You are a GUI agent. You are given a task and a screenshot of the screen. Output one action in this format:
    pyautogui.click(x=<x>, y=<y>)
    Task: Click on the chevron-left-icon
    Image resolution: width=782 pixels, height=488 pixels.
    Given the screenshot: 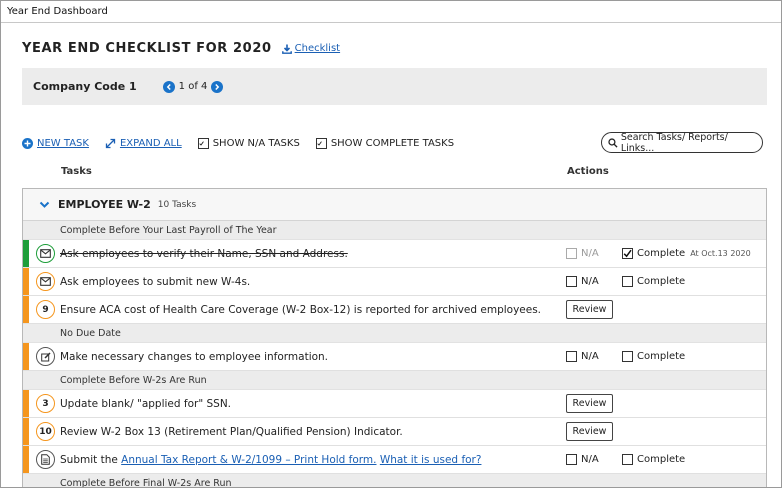 What is the action you would take?
    pyautogui.click(x=168, y=86)
    